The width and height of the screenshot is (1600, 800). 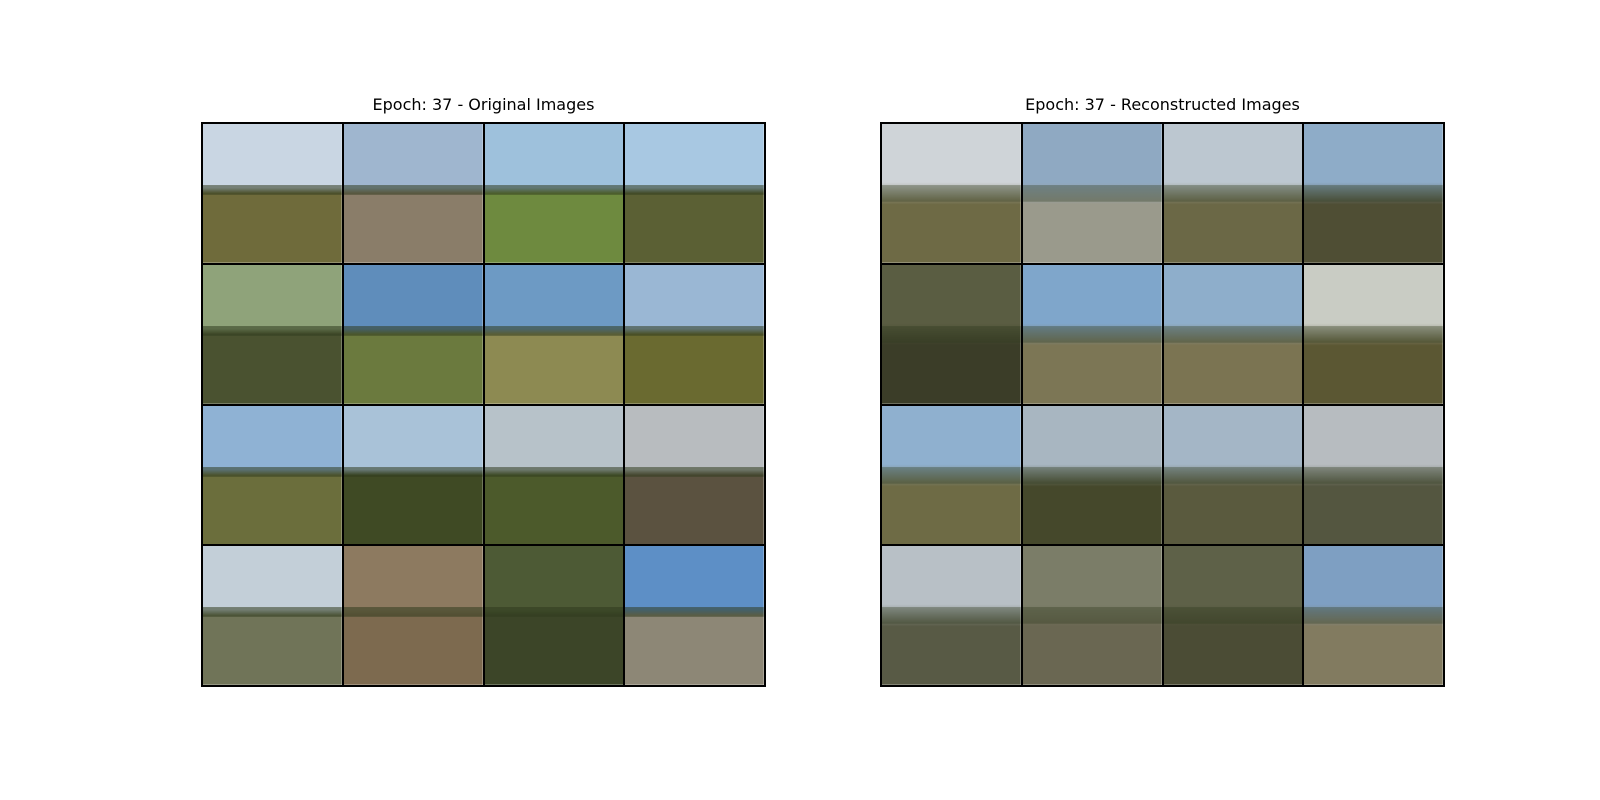 I want to click on blurred-trees-sky-image, so click(x=1373, y=334).